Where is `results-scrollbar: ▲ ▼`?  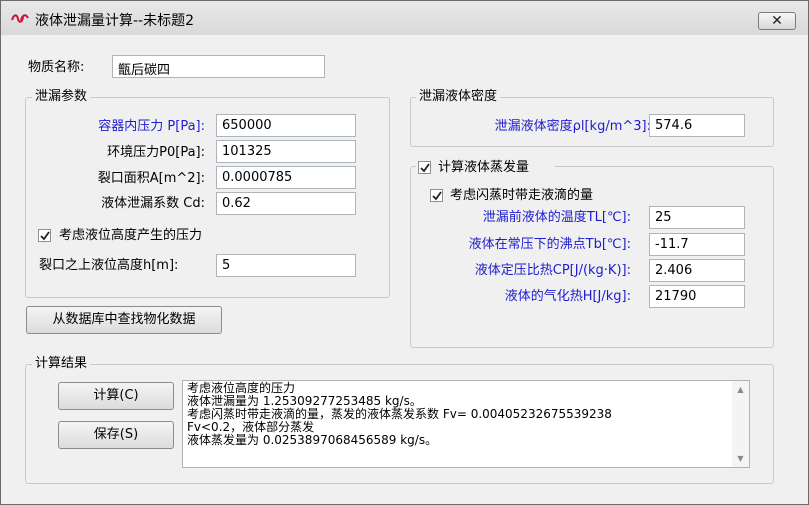 results-scrollbar: ▲ ▼ is located at coordinates (740, 424).